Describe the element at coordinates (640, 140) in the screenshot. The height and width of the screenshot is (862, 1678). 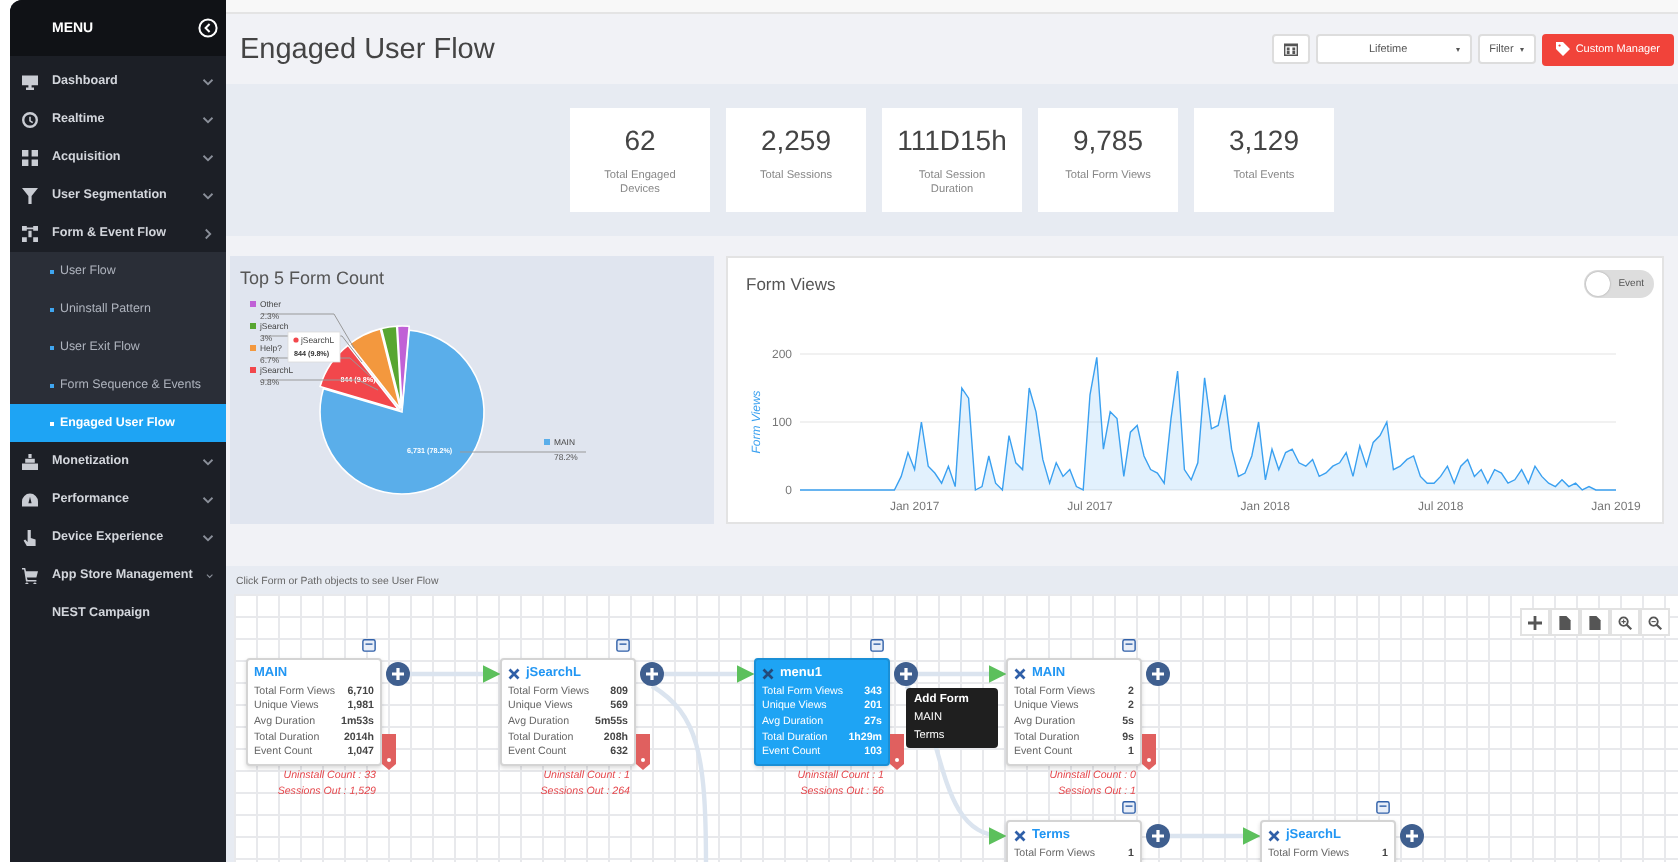
I see `stat-value: 62` at that location.